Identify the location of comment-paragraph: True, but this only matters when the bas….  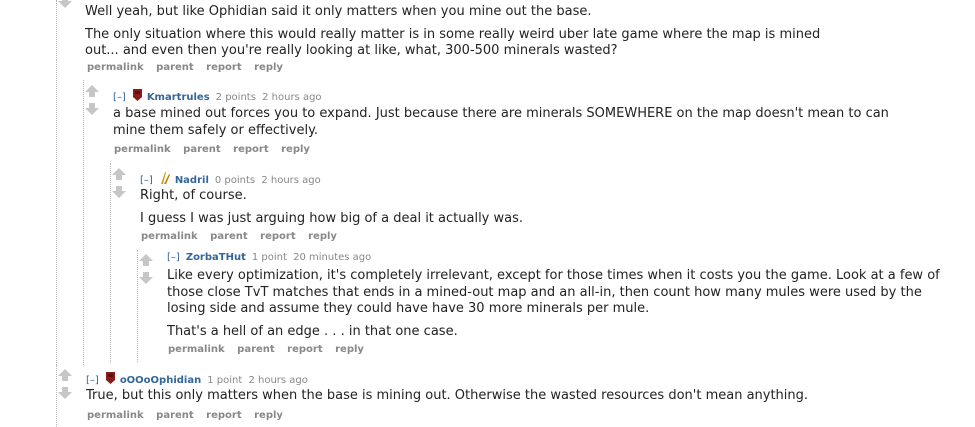
(447, 395).